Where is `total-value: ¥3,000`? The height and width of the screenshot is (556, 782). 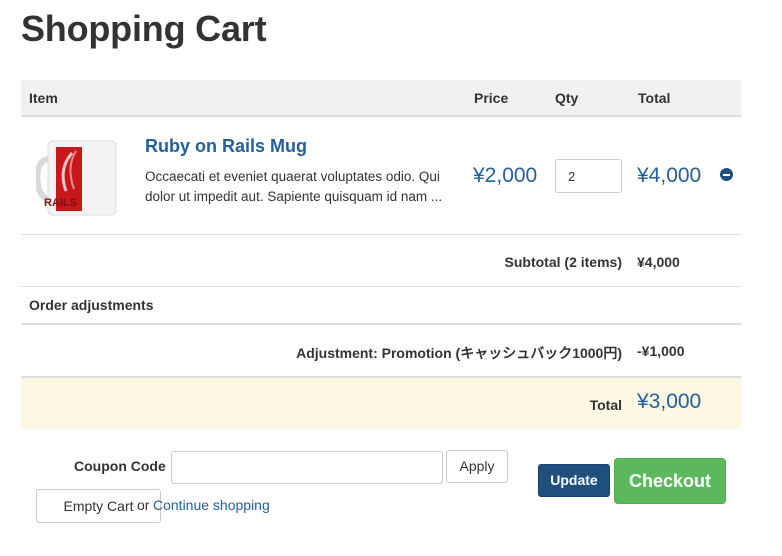 total-value: ¥3,000 is located at coordinates (669, 401).